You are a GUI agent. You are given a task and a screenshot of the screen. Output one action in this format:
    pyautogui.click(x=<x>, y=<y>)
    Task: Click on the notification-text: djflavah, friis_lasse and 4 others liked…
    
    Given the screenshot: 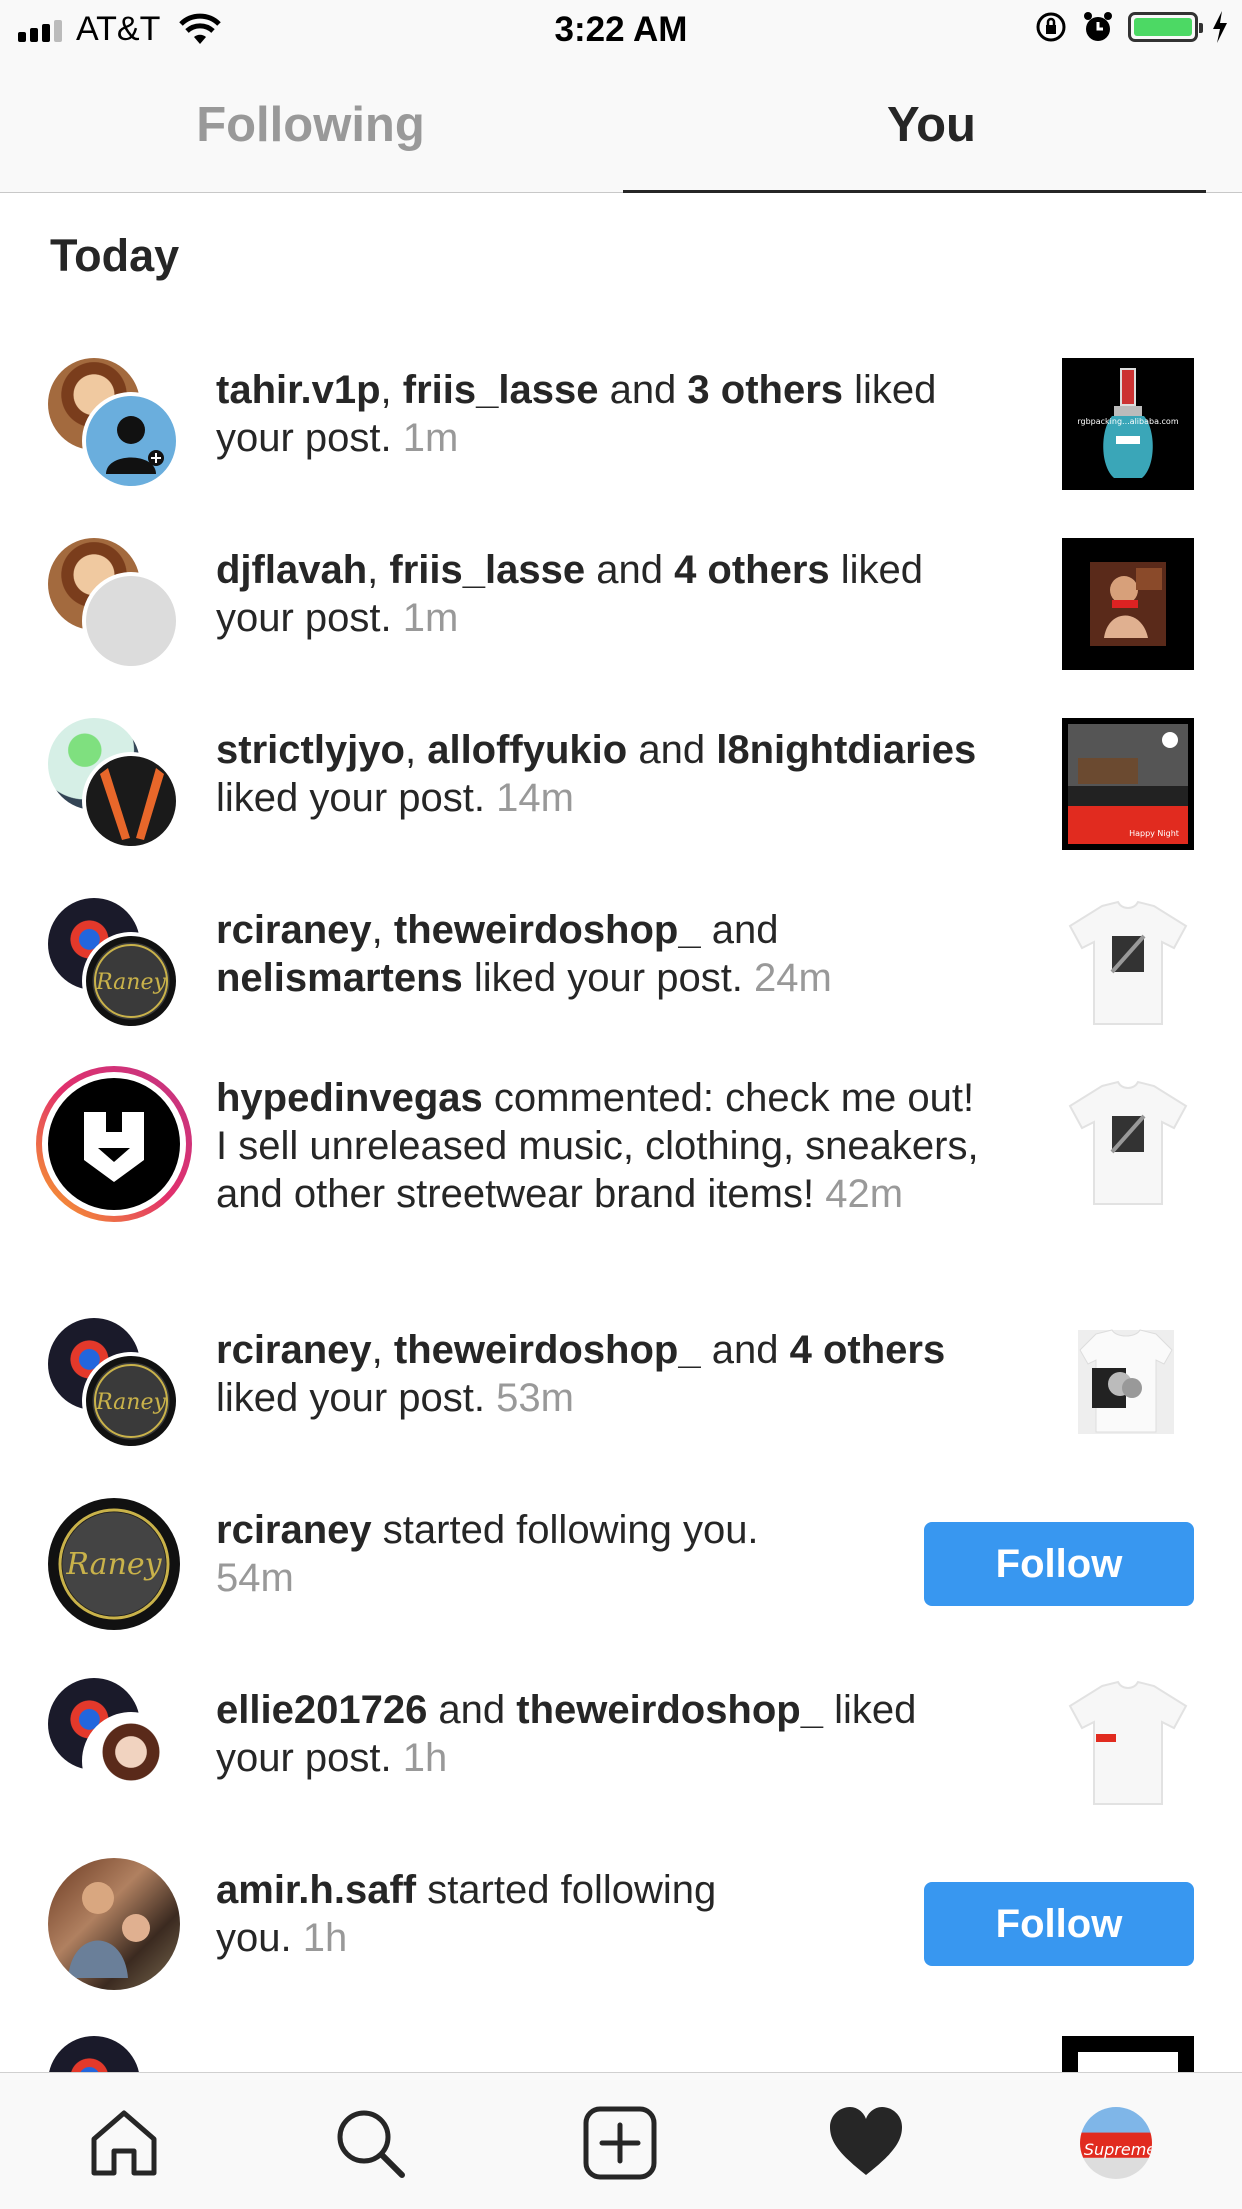 What is the action you would take?
    pyautogui.click(x=570, y=594)
    